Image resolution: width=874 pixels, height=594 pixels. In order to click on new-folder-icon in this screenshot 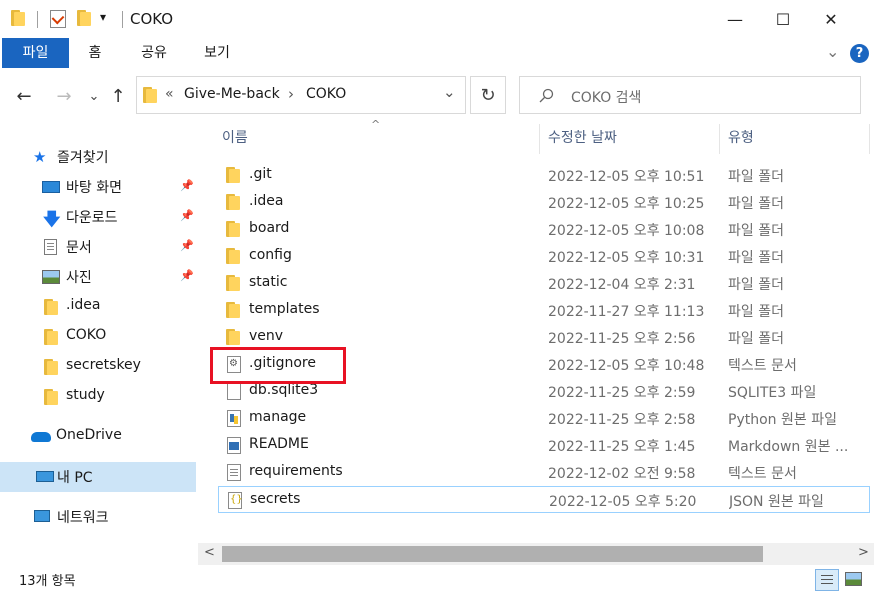, I will do `click(84, 18)`.